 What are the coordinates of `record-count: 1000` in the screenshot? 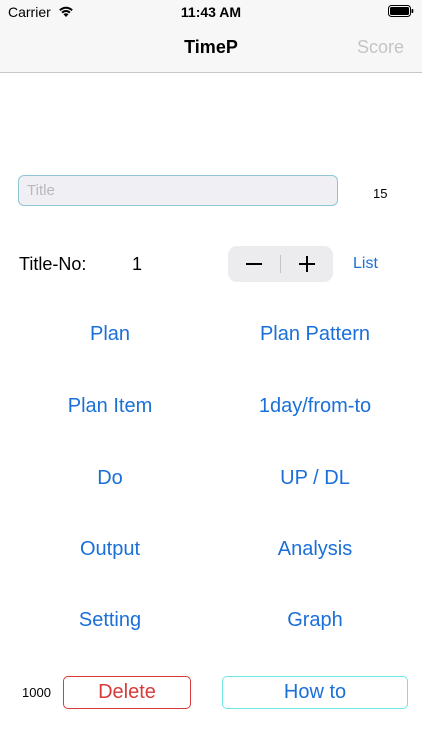 It's located at (36, 692).